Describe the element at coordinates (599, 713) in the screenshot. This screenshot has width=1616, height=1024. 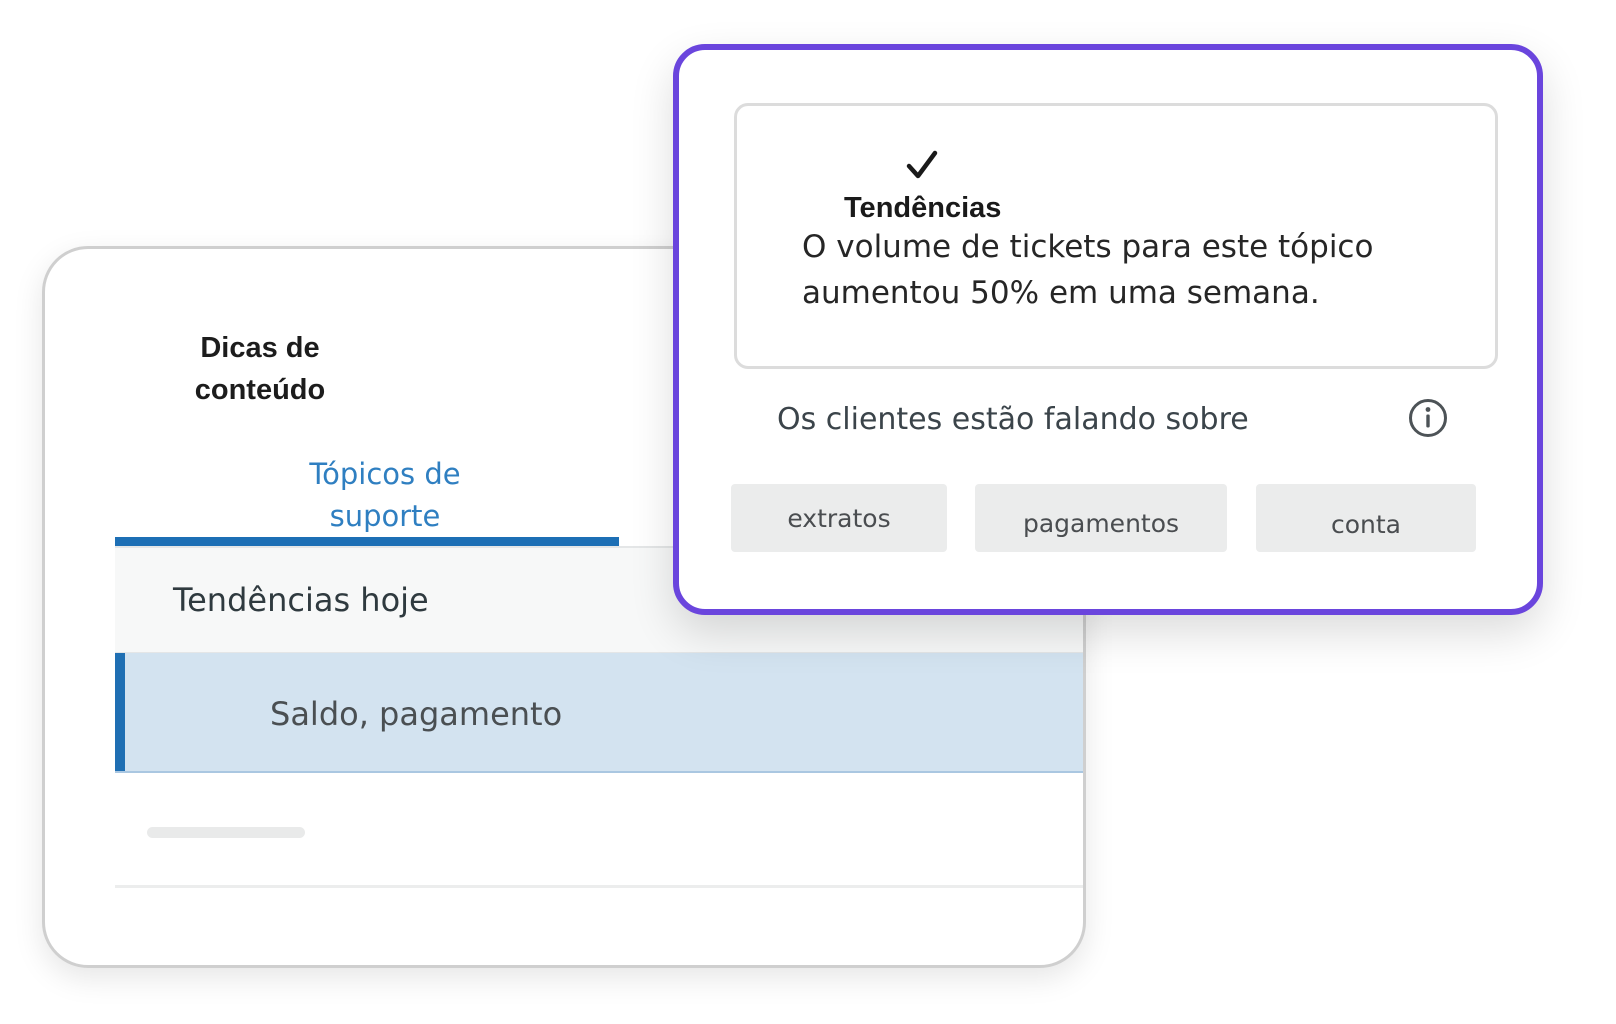
I see `list-item-selected: Saldo, pagamento` at that location.